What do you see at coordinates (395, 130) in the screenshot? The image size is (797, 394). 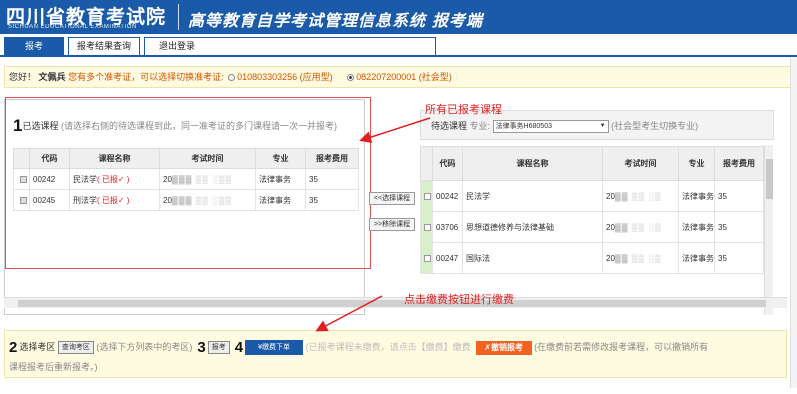 I see `arrow-to-selected-courses` at bounding box center [395, 130].